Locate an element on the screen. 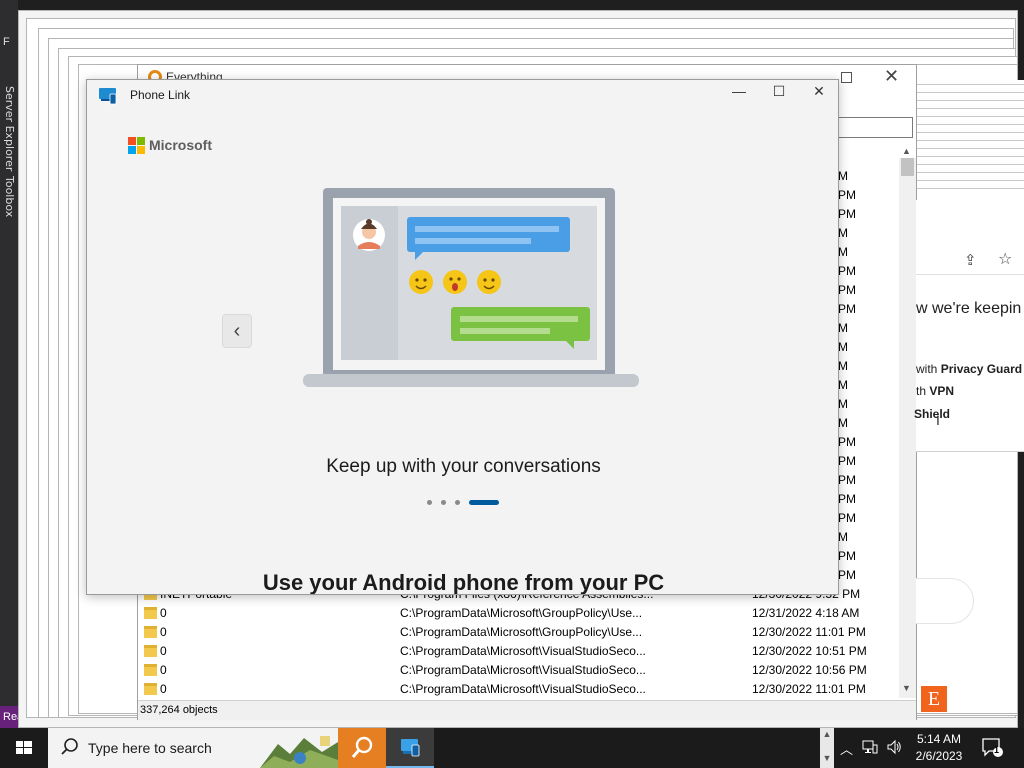  taskbar-phone-link-app is located at coordinates (410, 748).